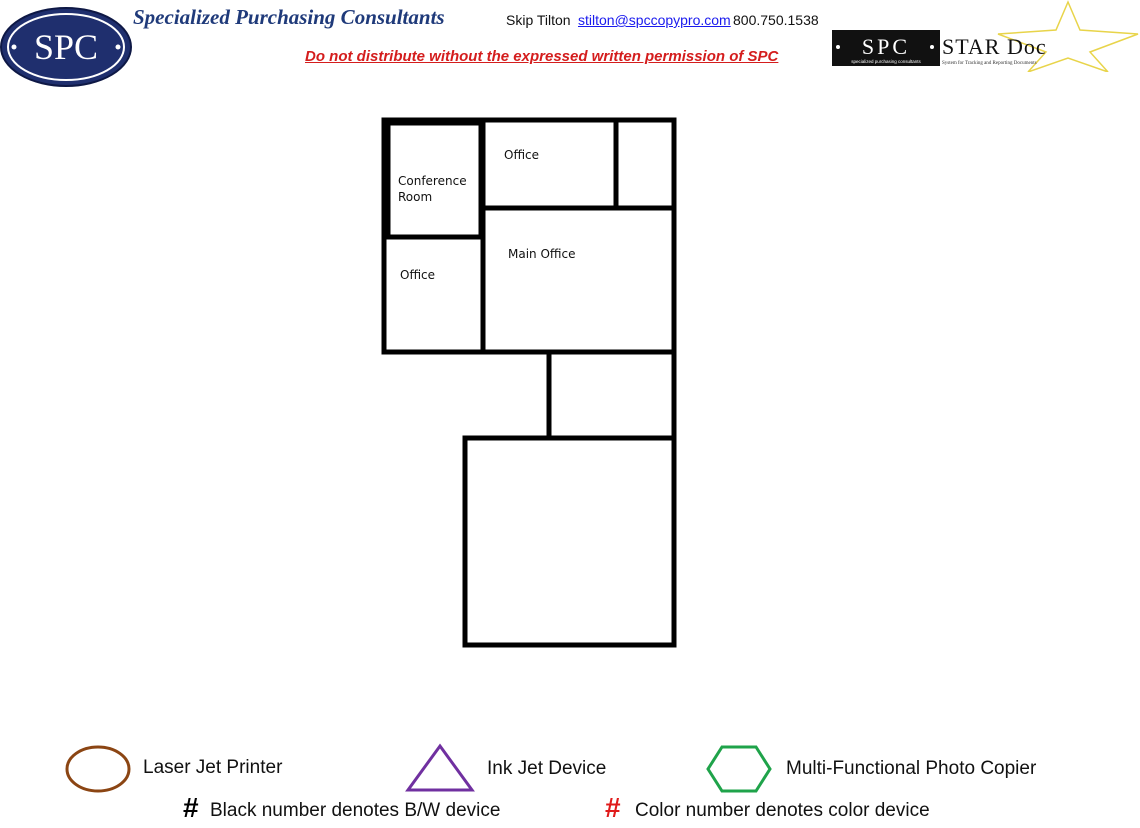 The image size is (1140, 828). I want to click on room-label-office-top: Office, so click(521, 155).